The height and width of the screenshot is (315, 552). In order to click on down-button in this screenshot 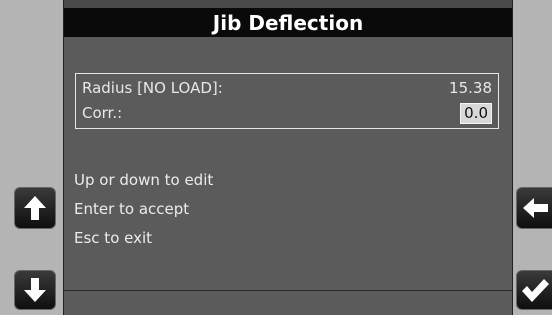, I will do `click(35, 290)`.